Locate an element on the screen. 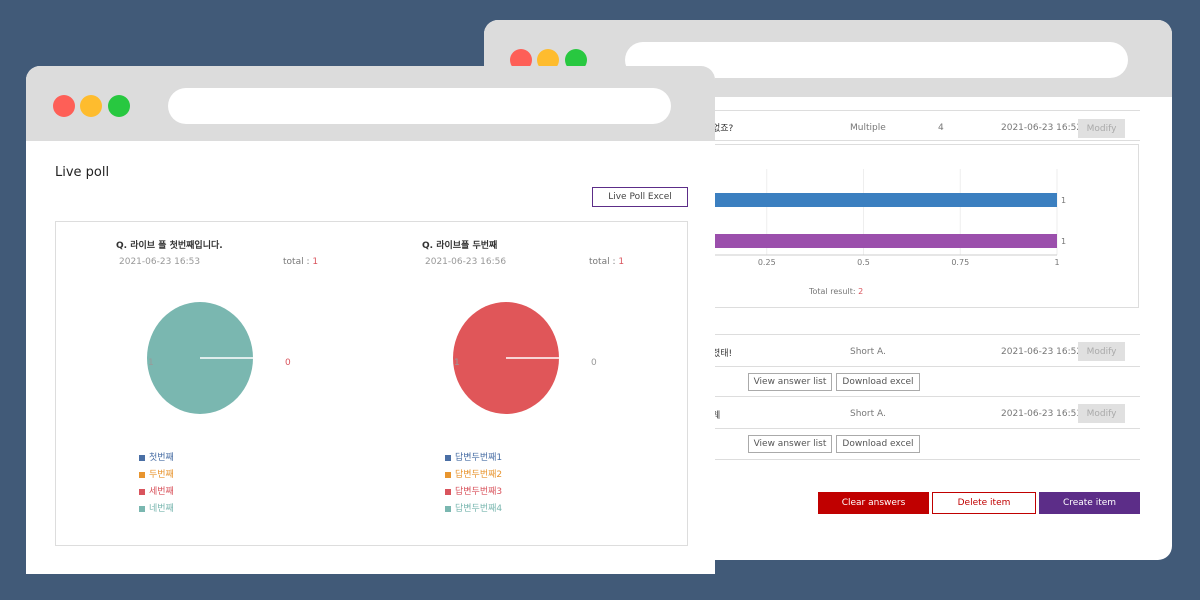 The image size is (1200, 600). legend-label: 답변두번째4 is located at coordinates (479, 509).